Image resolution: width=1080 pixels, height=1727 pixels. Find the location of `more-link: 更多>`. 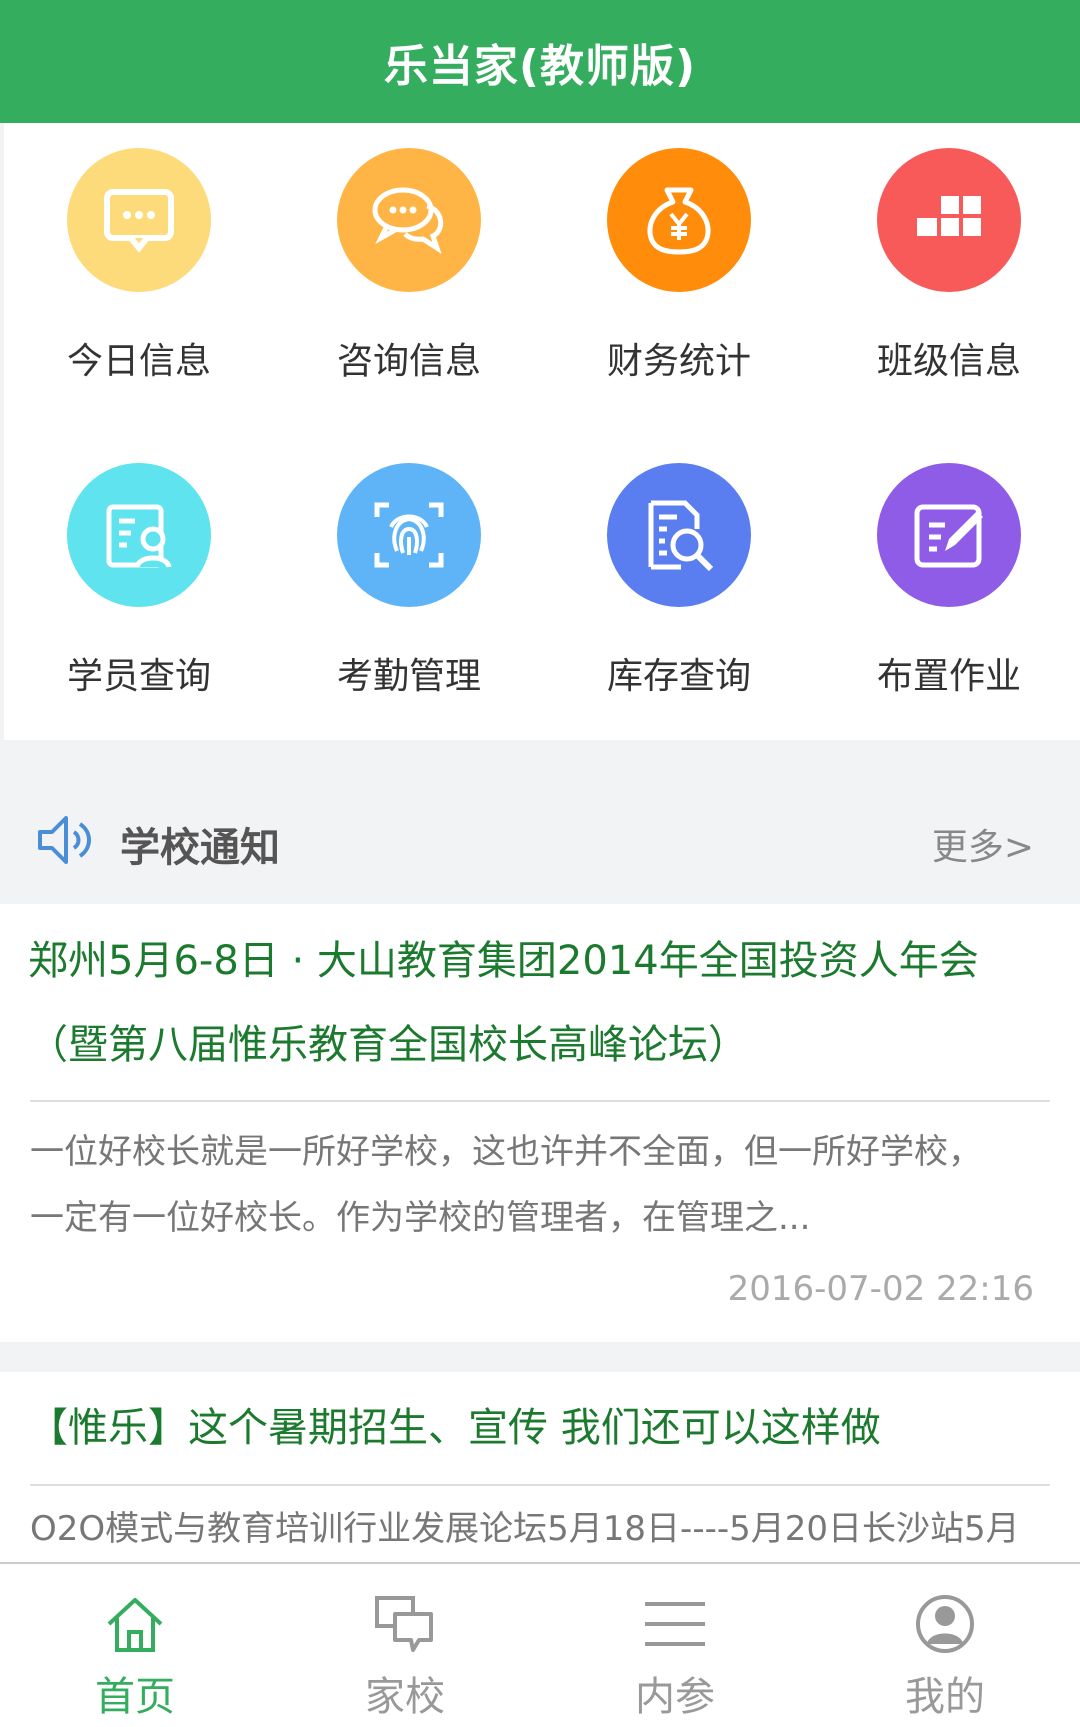

more-link: 更多> is located at coordinates (983, 844).